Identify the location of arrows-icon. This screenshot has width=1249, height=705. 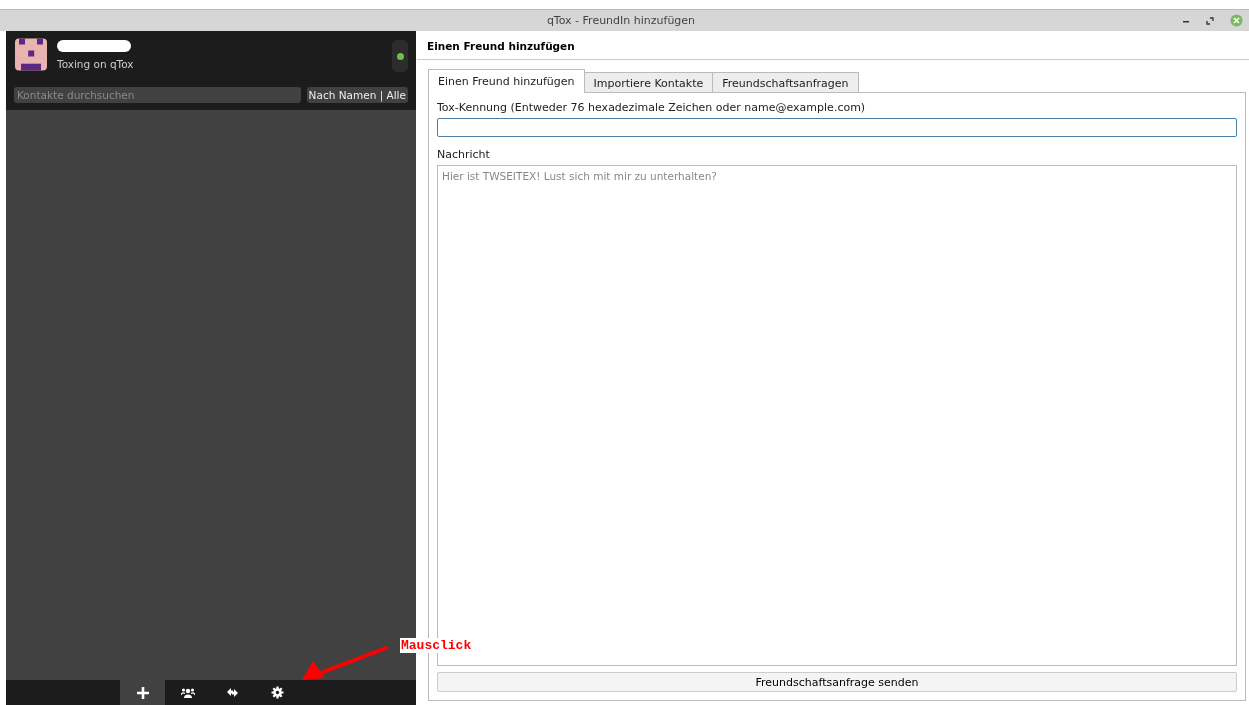
(232, 692).